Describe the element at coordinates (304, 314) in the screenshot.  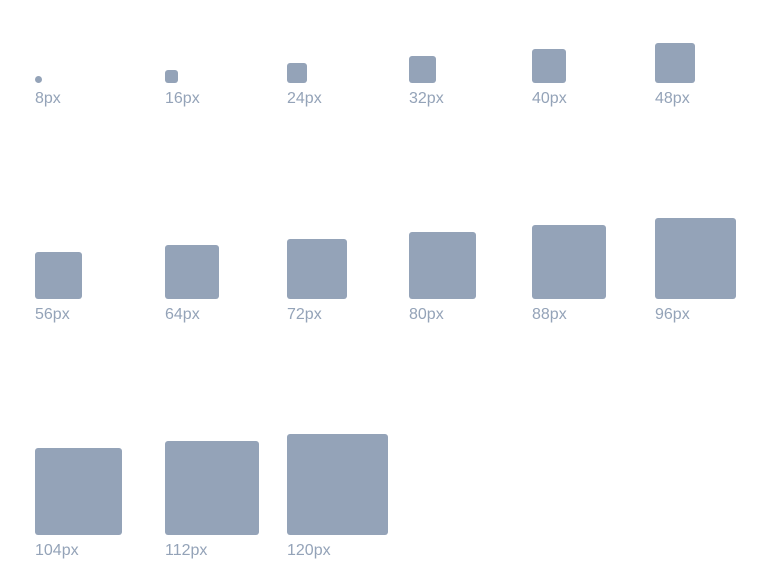
I see `size-label: 72px` at that location.